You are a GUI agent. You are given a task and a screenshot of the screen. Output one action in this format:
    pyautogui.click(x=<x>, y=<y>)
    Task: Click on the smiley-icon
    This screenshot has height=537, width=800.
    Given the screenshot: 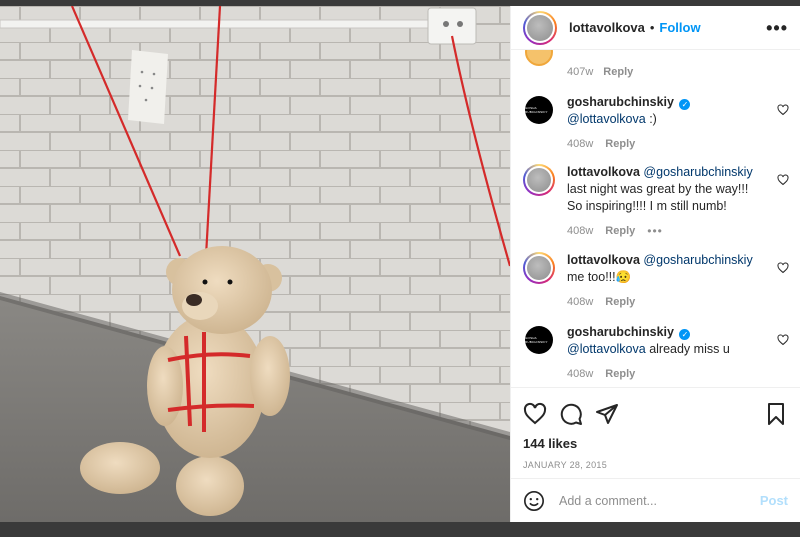 What is the action you would take?
    pyautogui.click(x=534, y=501)
    